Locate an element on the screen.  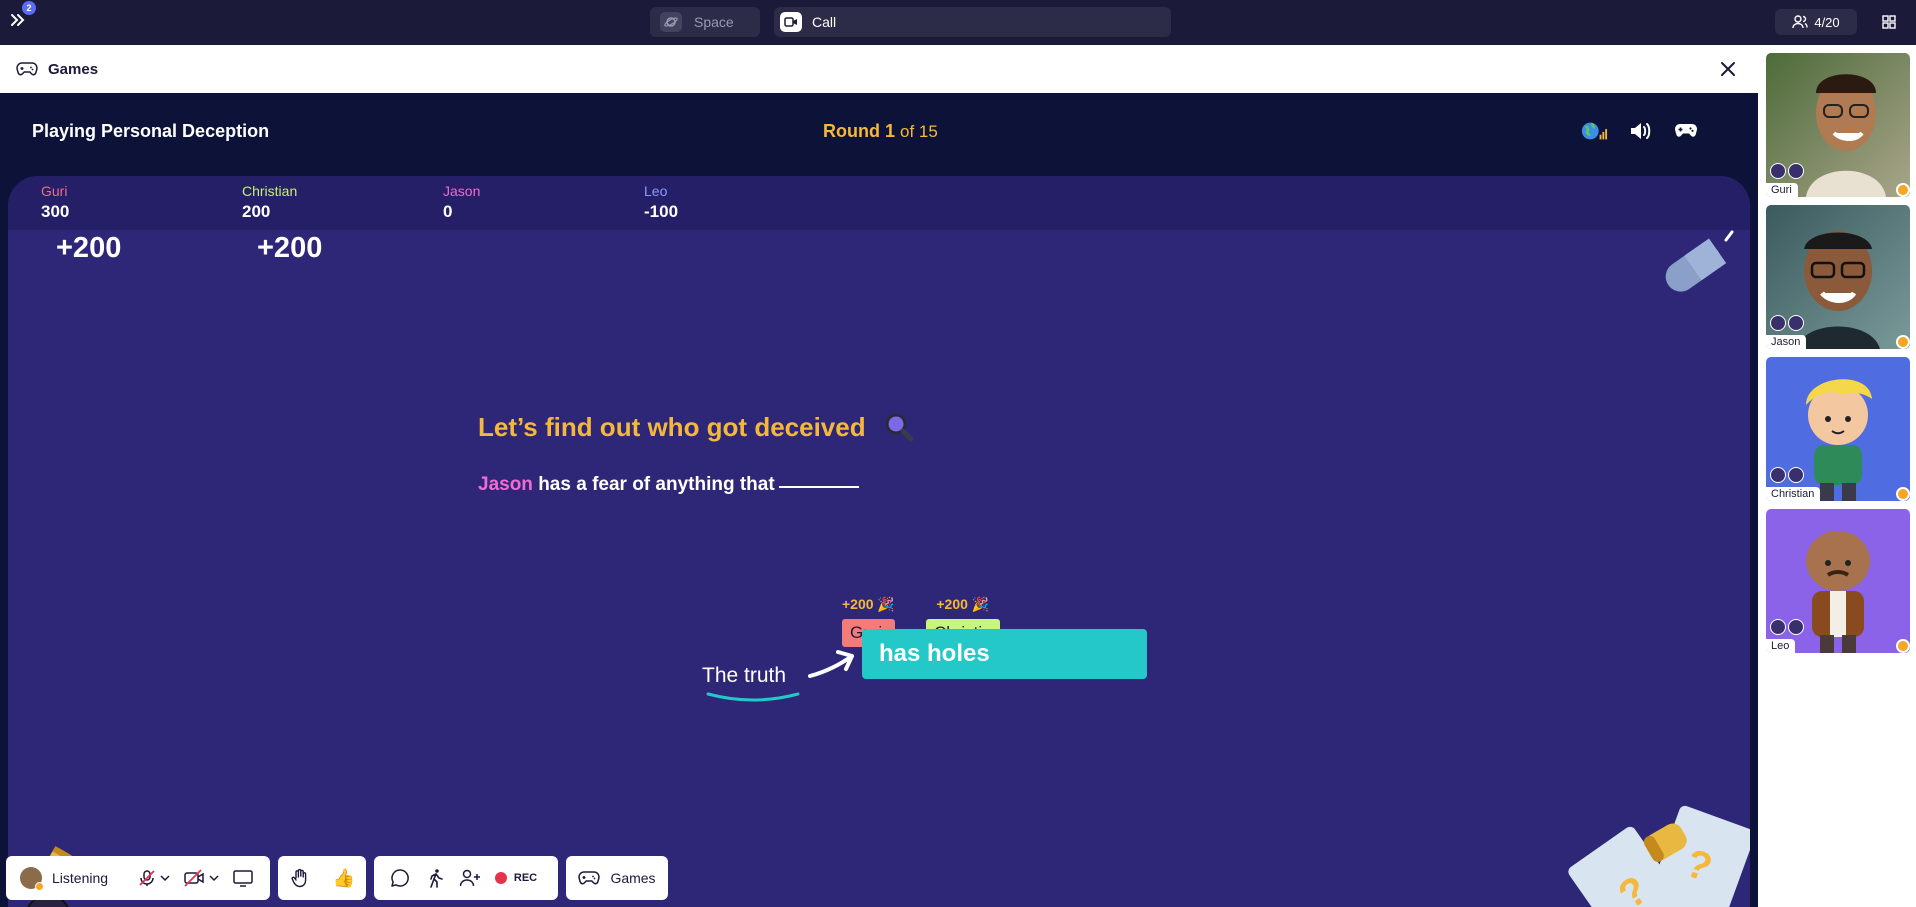
player-name: Christian is located at coordinates (270, 191).